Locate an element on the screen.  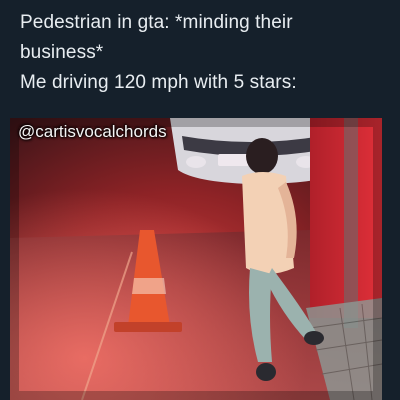
caption-line-1: Pedestrian in gta: *minding their is located at coordinates (156, 22).